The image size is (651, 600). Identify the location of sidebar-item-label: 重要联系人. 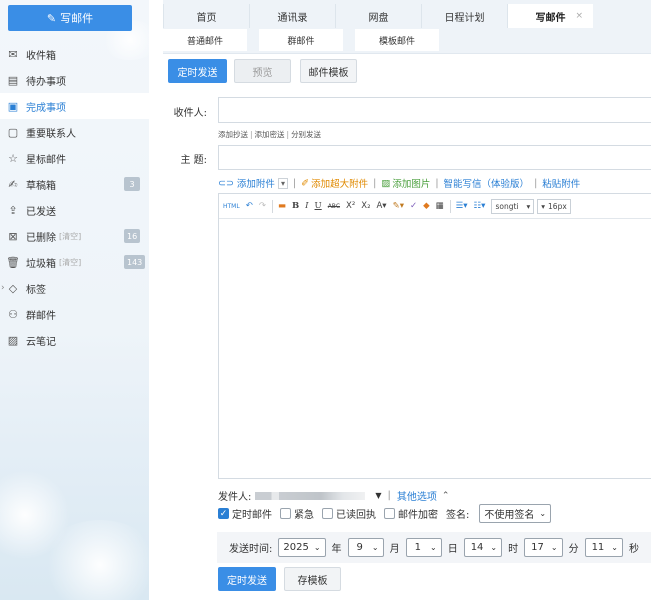
(51, 134).